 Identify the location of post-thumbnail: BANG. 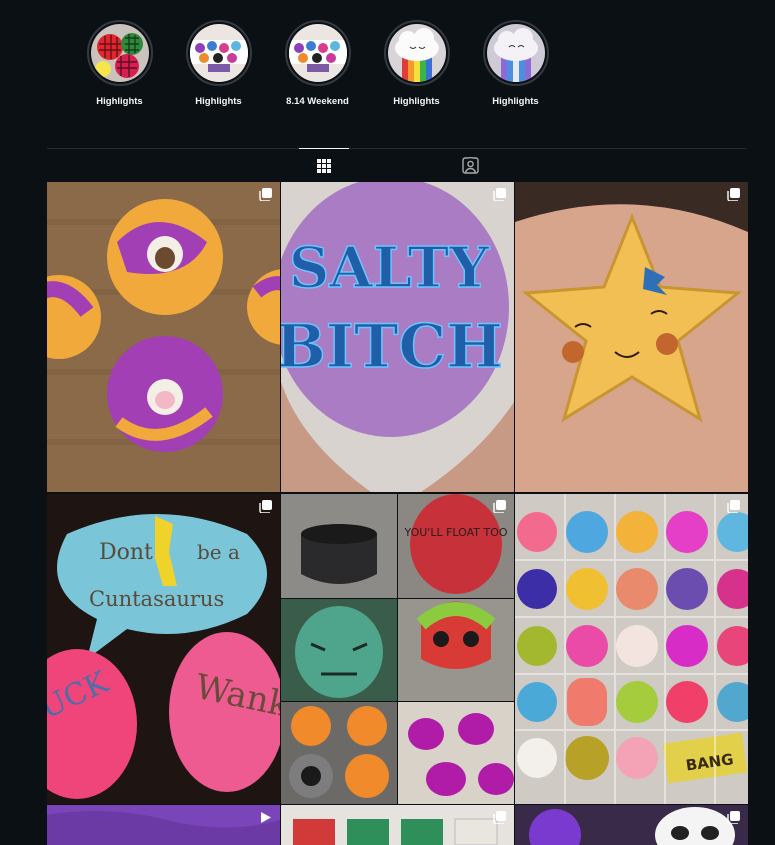
(631, 649).